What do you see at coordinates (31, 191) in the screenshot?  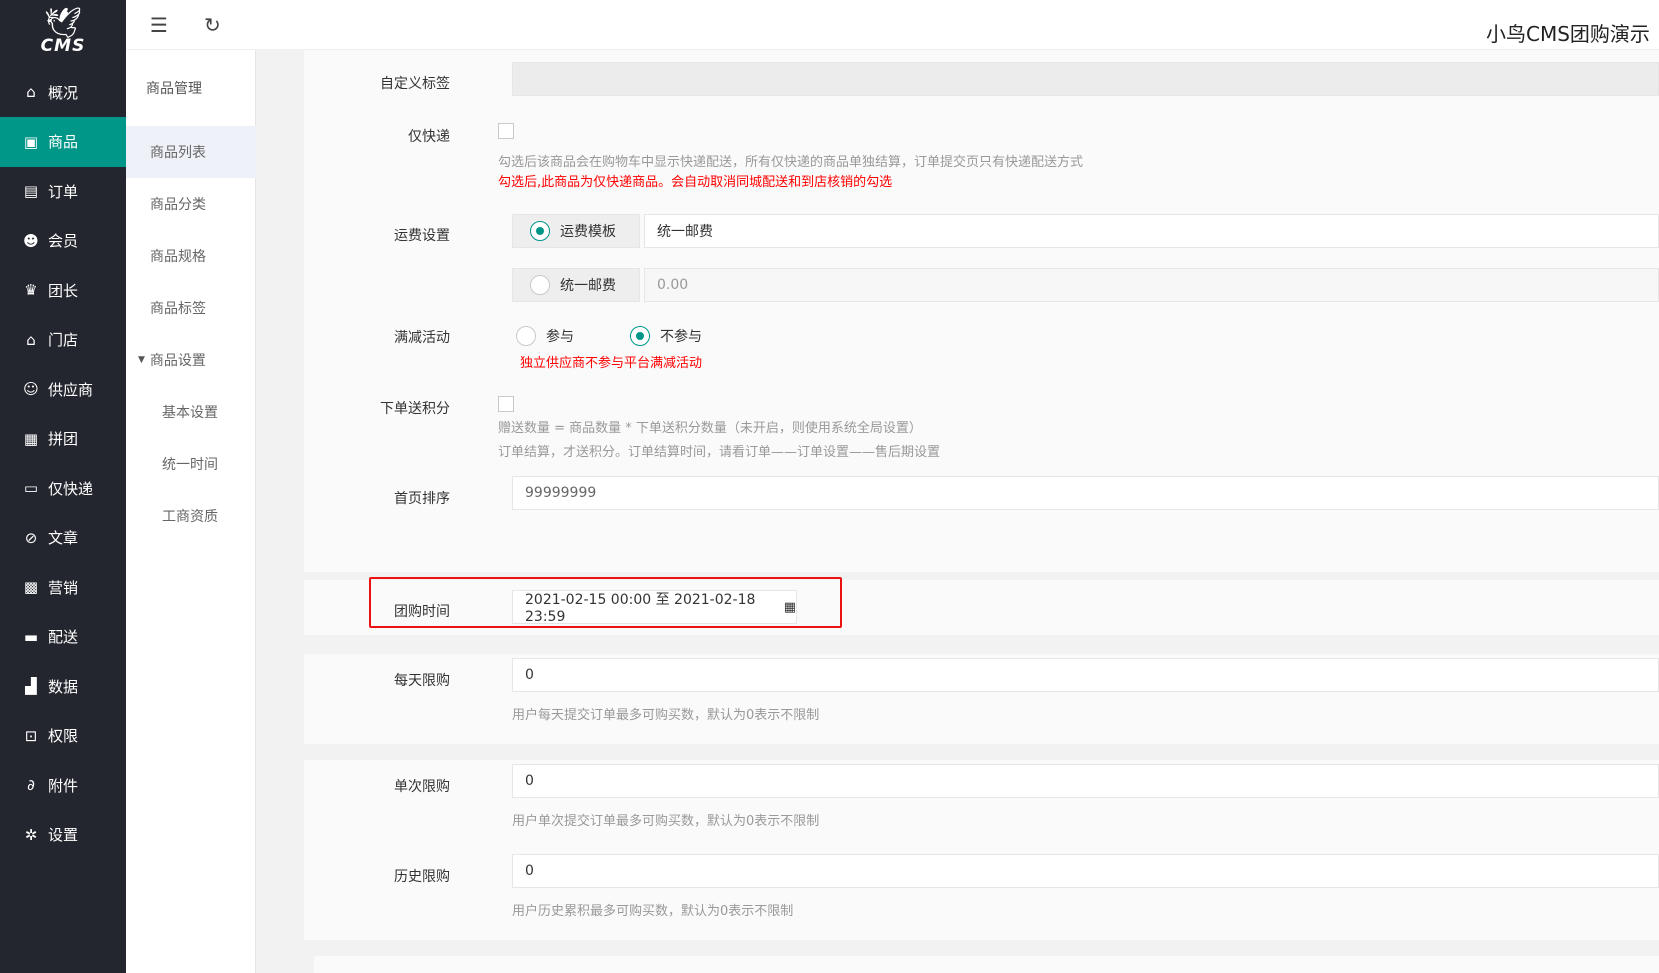 I see `order-icon: ▤` at bounding box center [31, 191].